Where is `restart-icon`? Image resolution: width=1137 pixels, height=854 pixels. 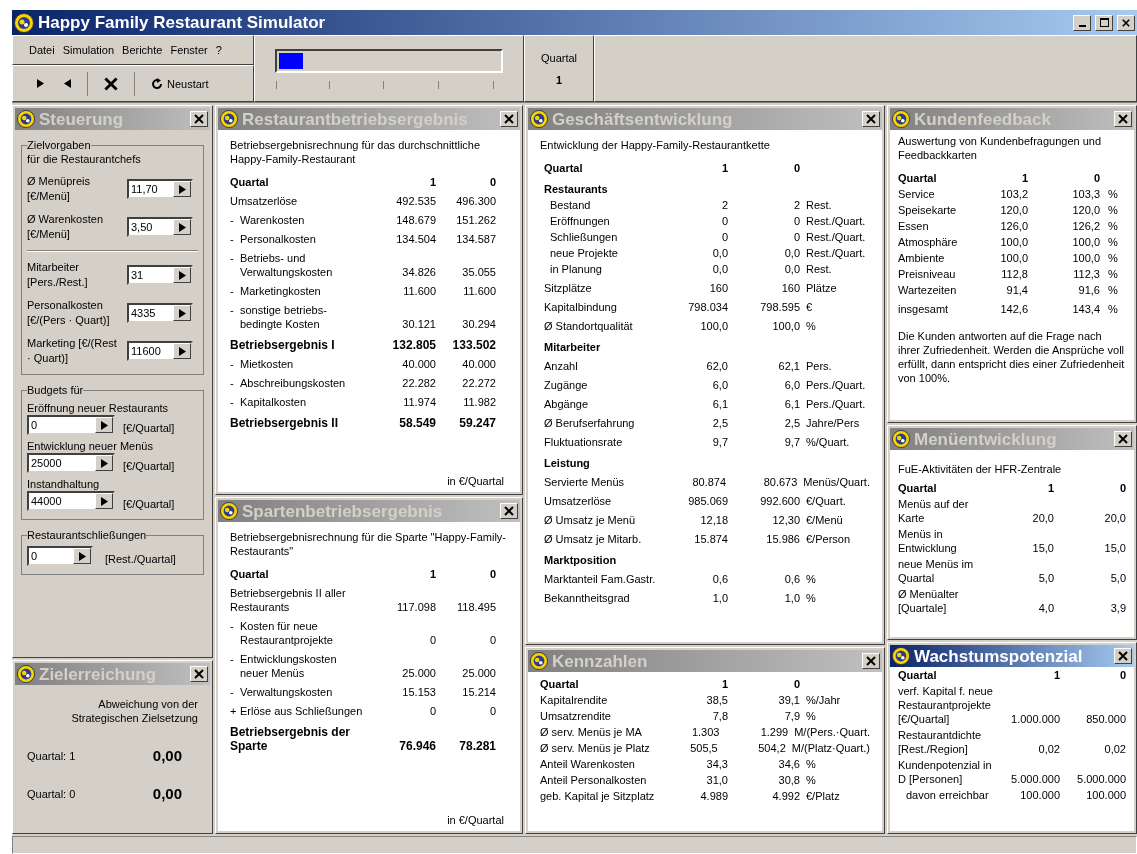
restart-icon is located at coordinates (157, 83).